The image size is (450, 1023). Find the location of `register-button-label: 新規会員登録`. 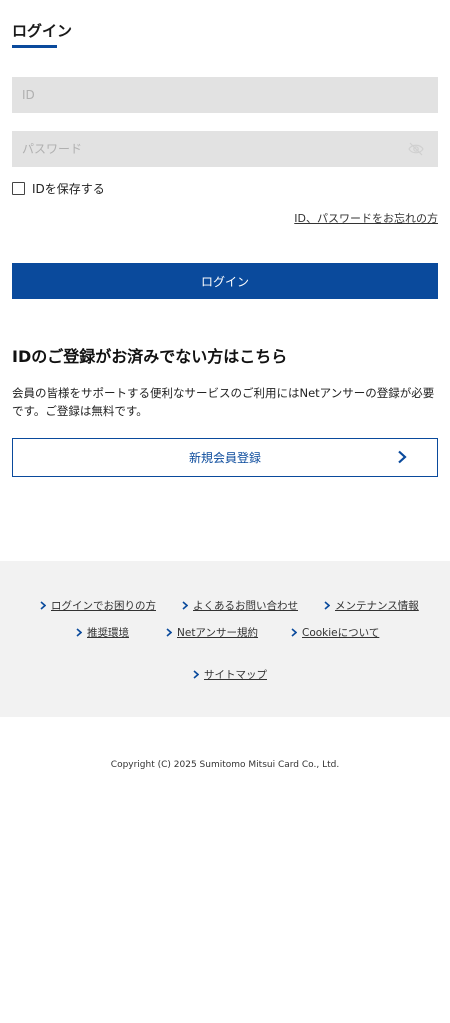

register-button-label: 新規会員登録 is located at coordinates (224, 458).